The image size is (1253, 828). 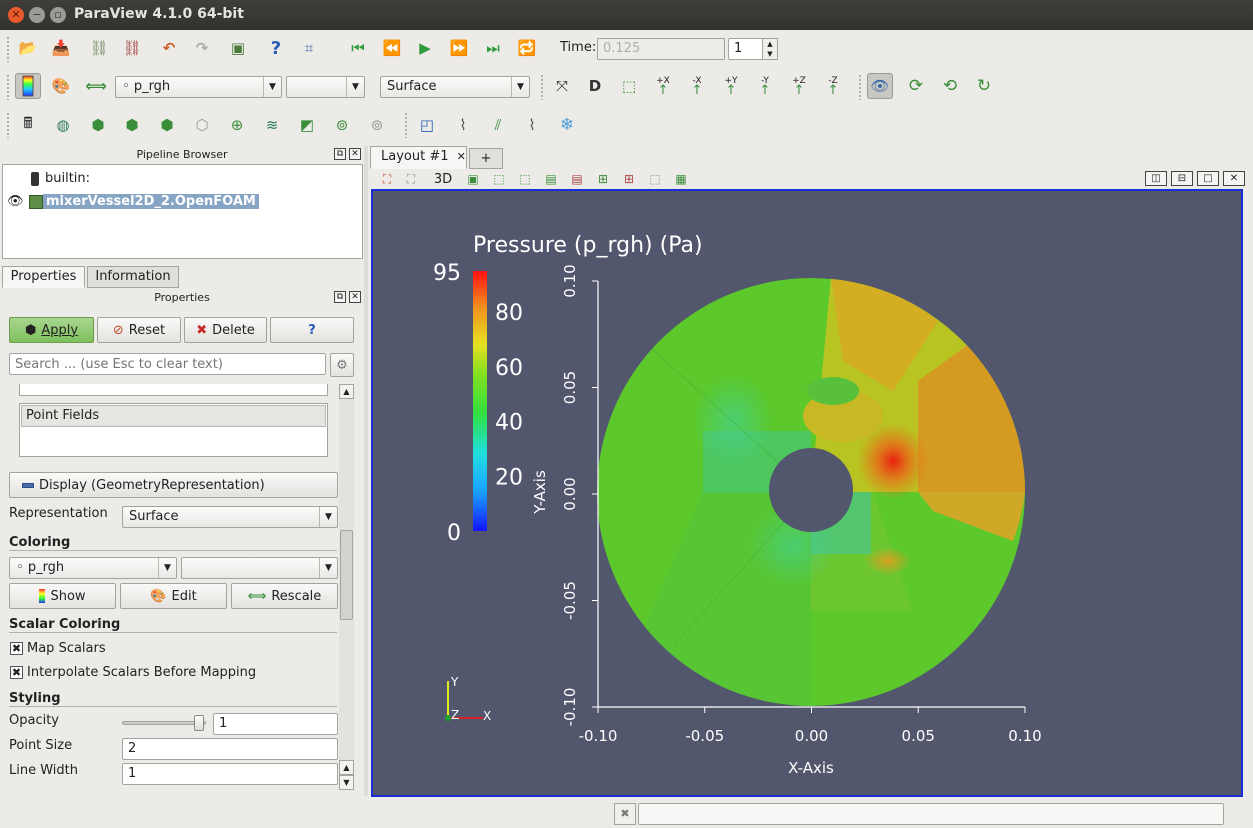 I want to click on timestep-spinner: ▲ ▼, so click(x=770, y=49).